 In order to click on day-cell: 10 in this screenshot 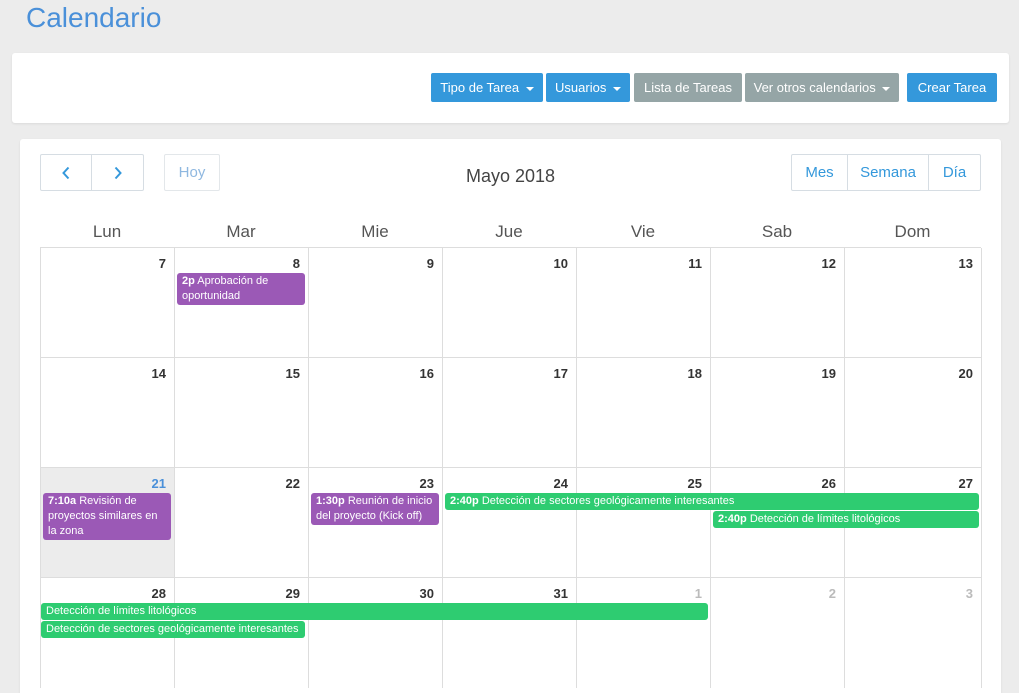, I will do `click(510, 303)`.